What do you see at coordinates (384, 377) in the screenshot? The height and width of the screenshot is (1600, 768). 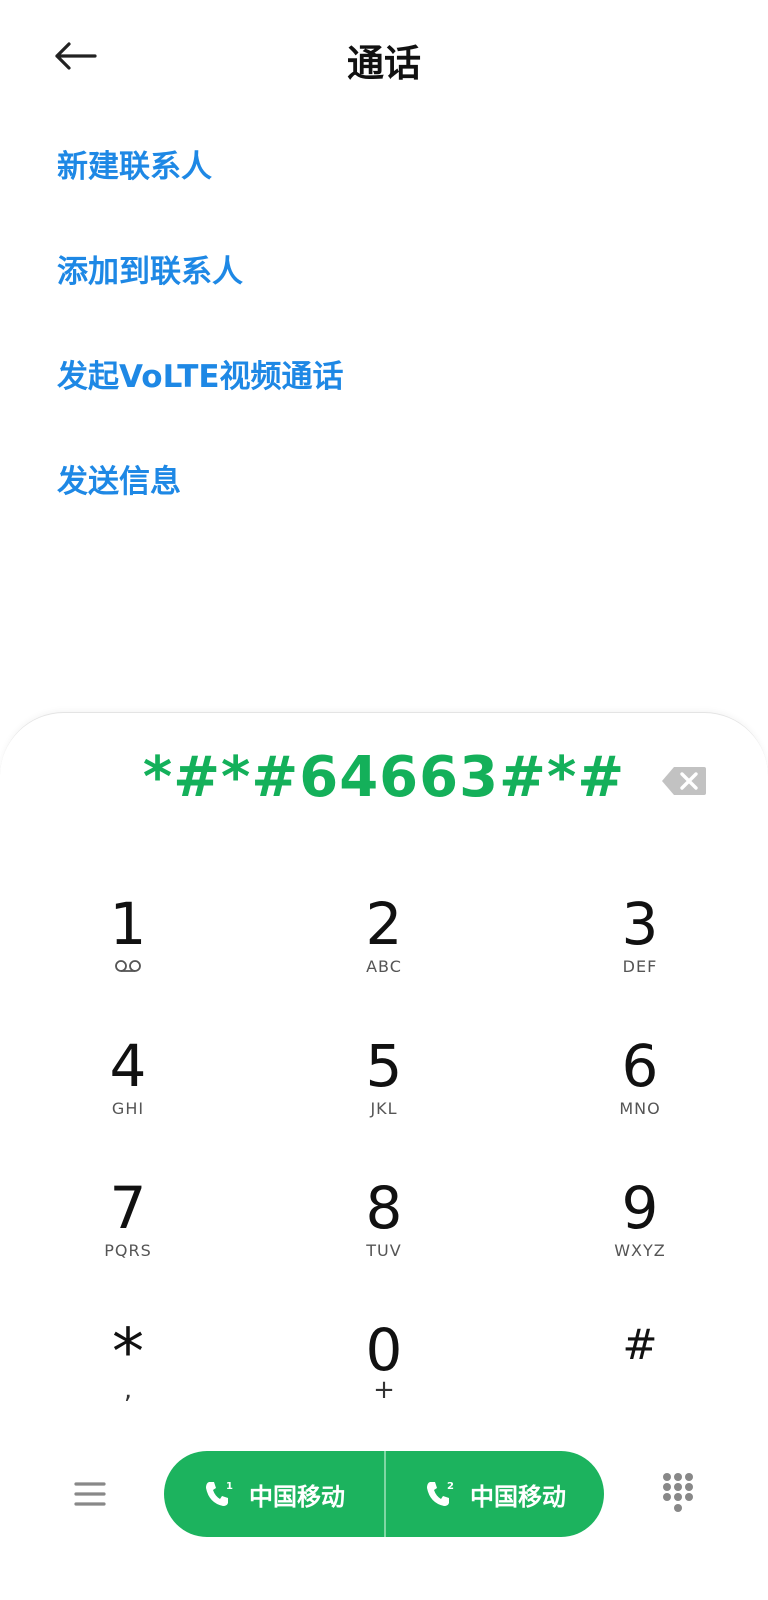 I see `volte-video-call-option: 发起VoLTE视频通话` at bounding box center [384, 377].